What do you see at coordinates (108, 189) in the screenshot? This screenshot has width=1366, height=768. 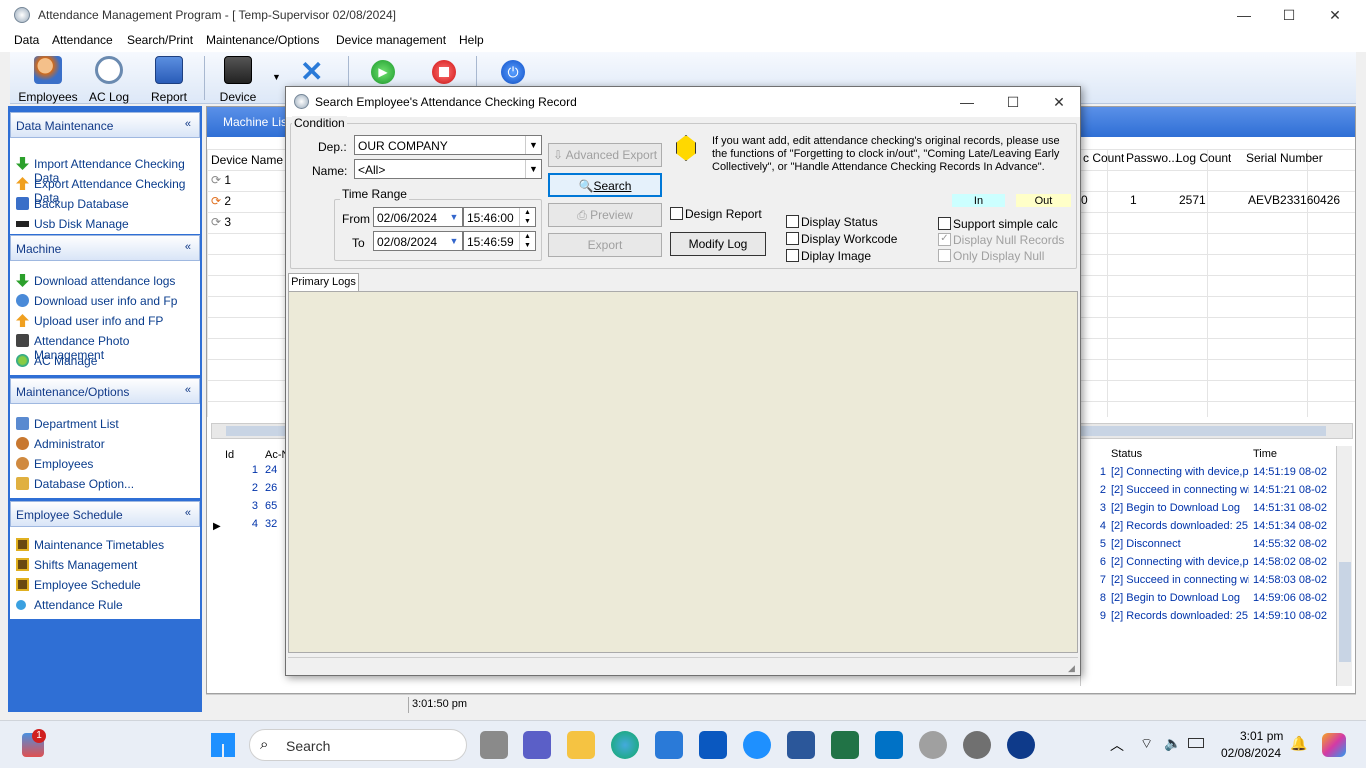 I see `sidebar-item-export: Export Attendance Checking Data` at bounding box center [108, 189].